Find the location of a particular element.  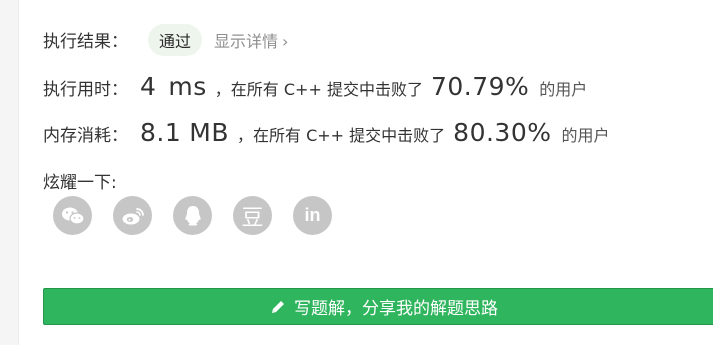

runtime-row: 执行用时： 4 ms ，在所有 C++ 提交中击败了 70.79% 的用户 is located at coordinates (315, 86).